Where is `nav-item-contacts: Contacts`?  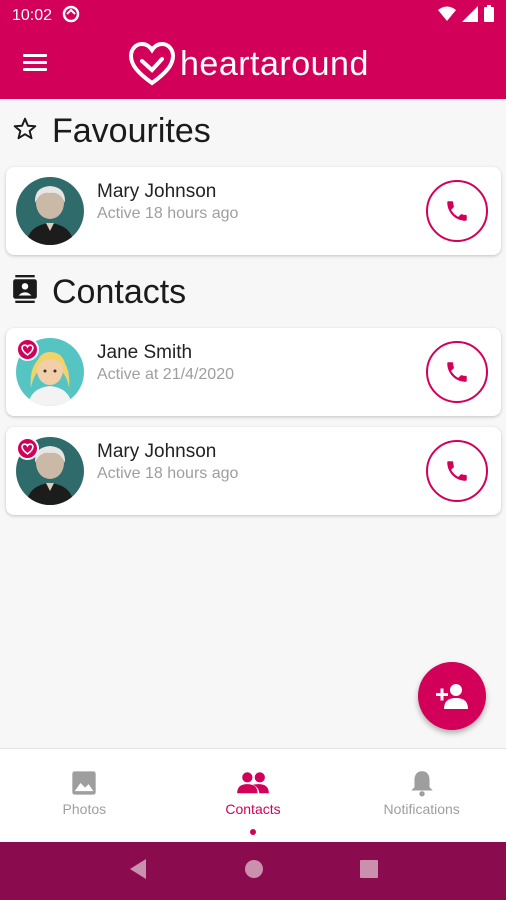
nav-item-contacts: Contacts is located at coordinates (253, 795).